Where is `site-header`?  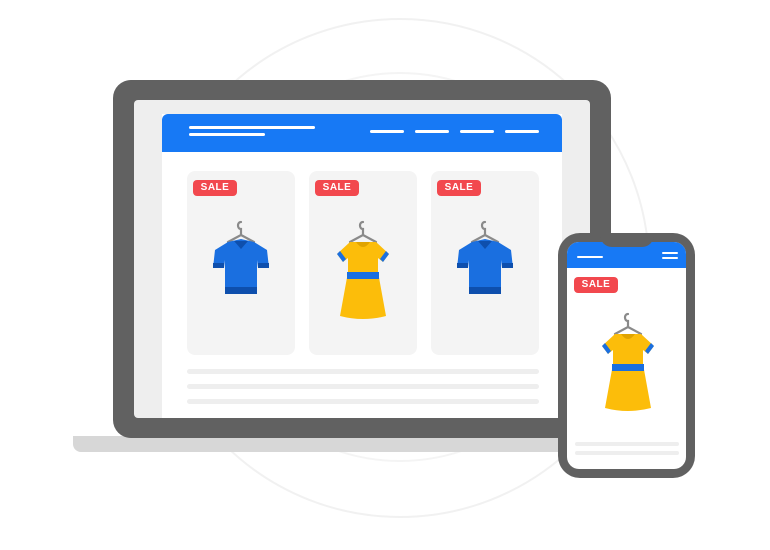
site-header is located at coordinates (362, 133).